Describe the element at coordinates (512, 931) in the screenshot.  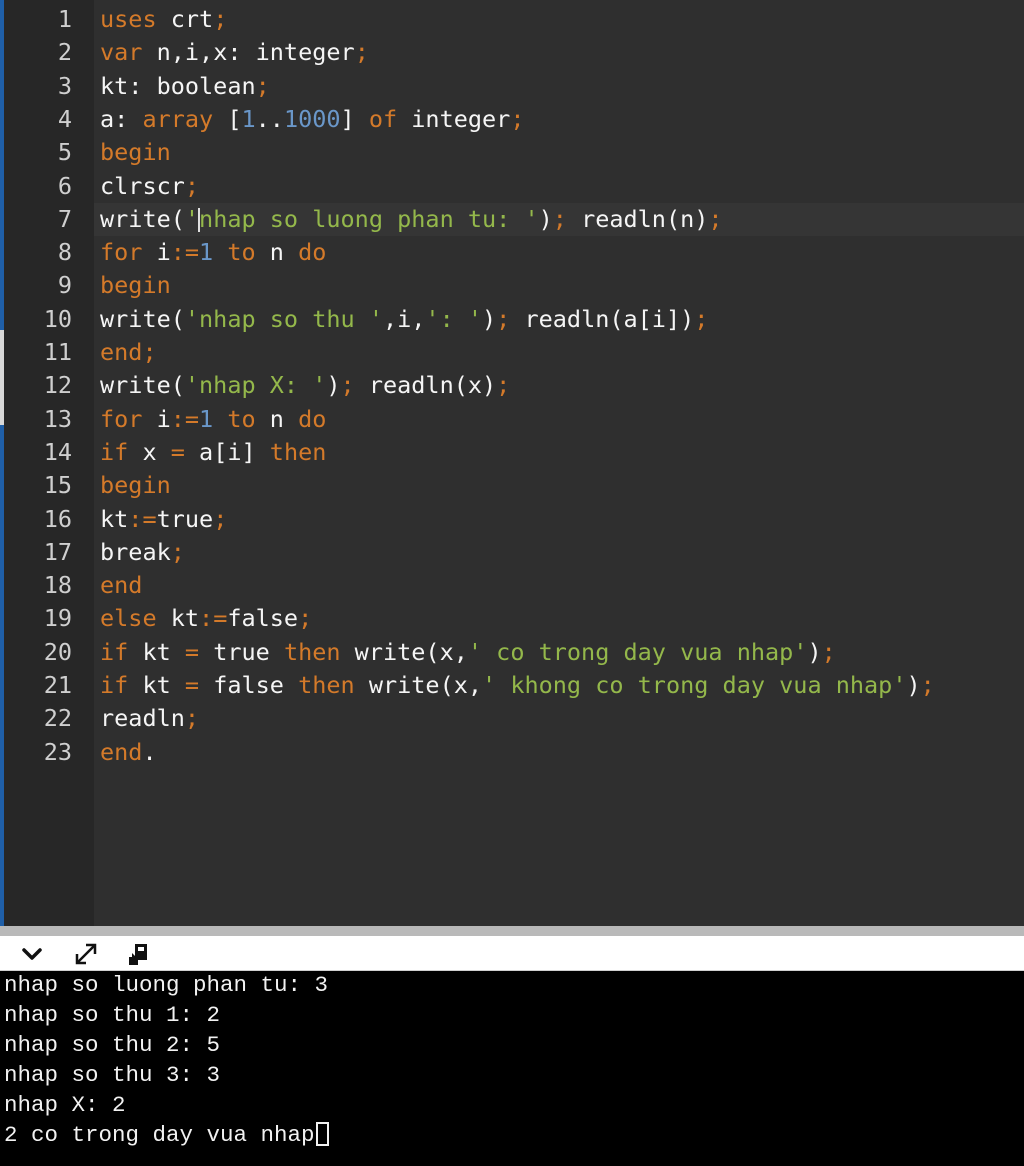
I see `panel-resize-handle` at that location.